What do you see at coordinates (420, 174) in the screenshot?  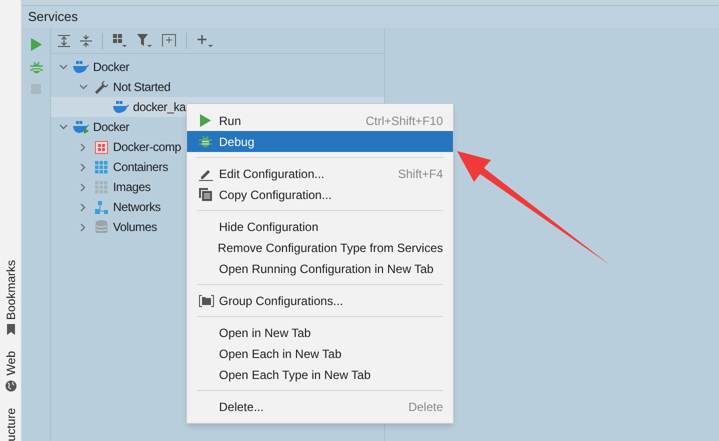 I see `shortcut-label: Shift+F4` at bounding box center [420, 174].